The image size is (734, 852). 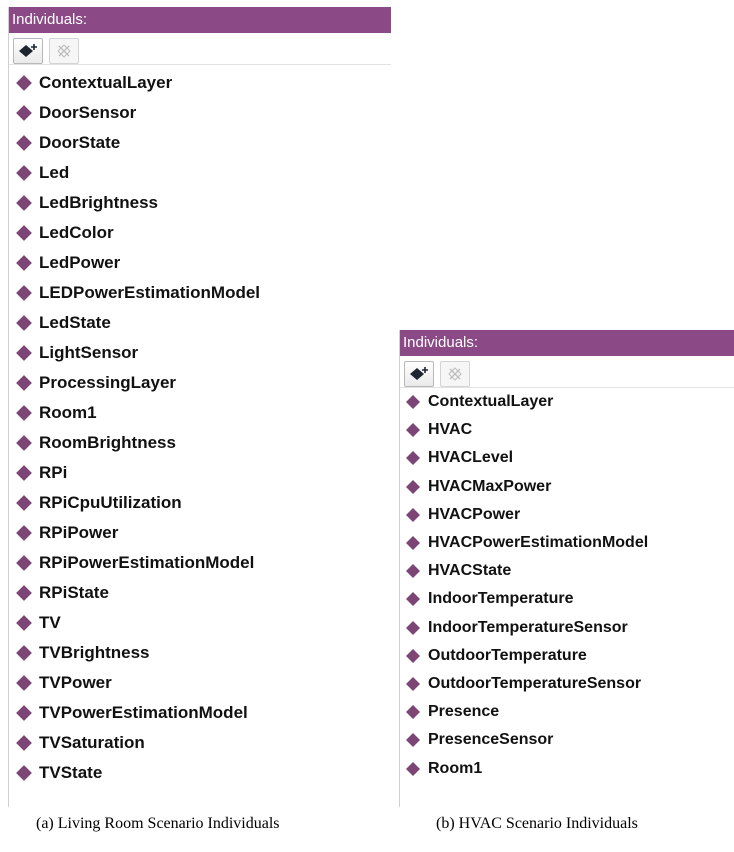 What do you see at coordinates (200, 233) in the screenshot?
I see `list-item: LedColor` at bounding box center [200, 233].